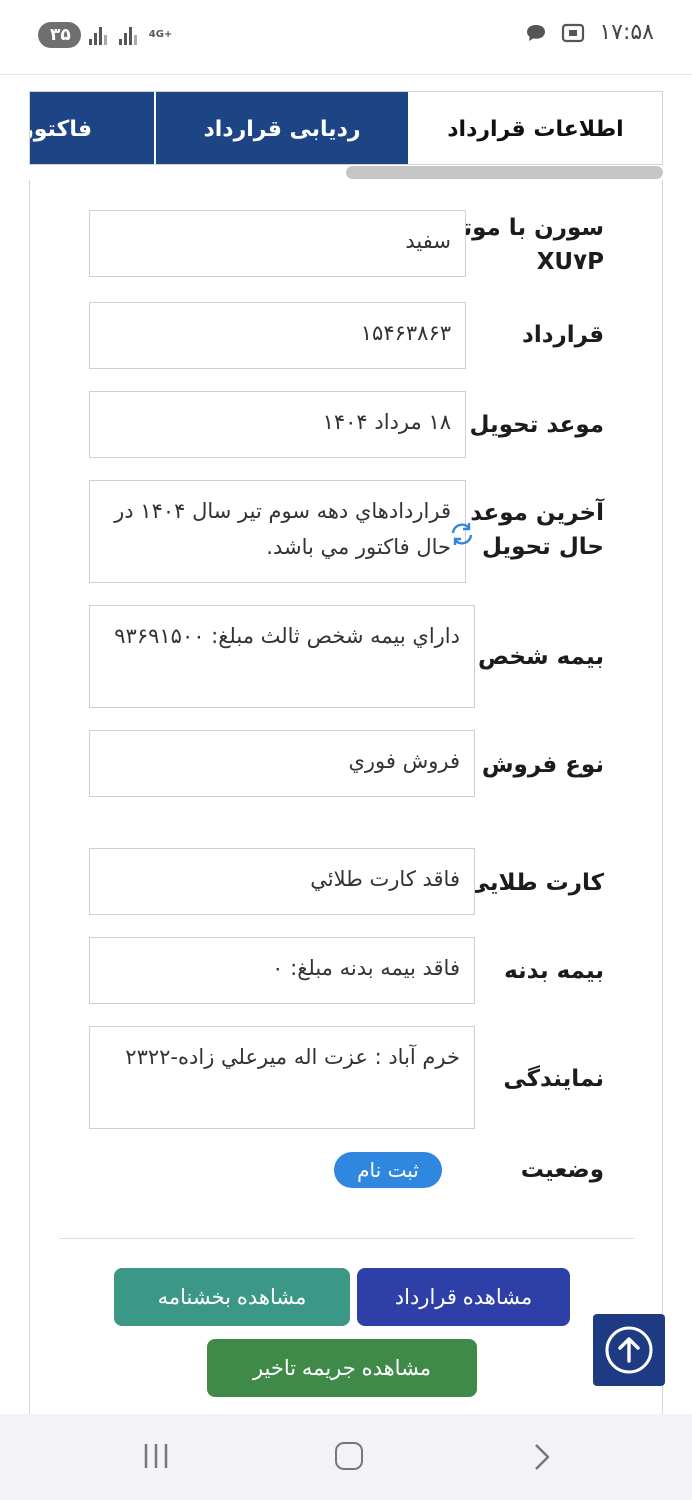  I want to click on tab-contract-tracking: ردیابی قرارداد, so click(282, 128).